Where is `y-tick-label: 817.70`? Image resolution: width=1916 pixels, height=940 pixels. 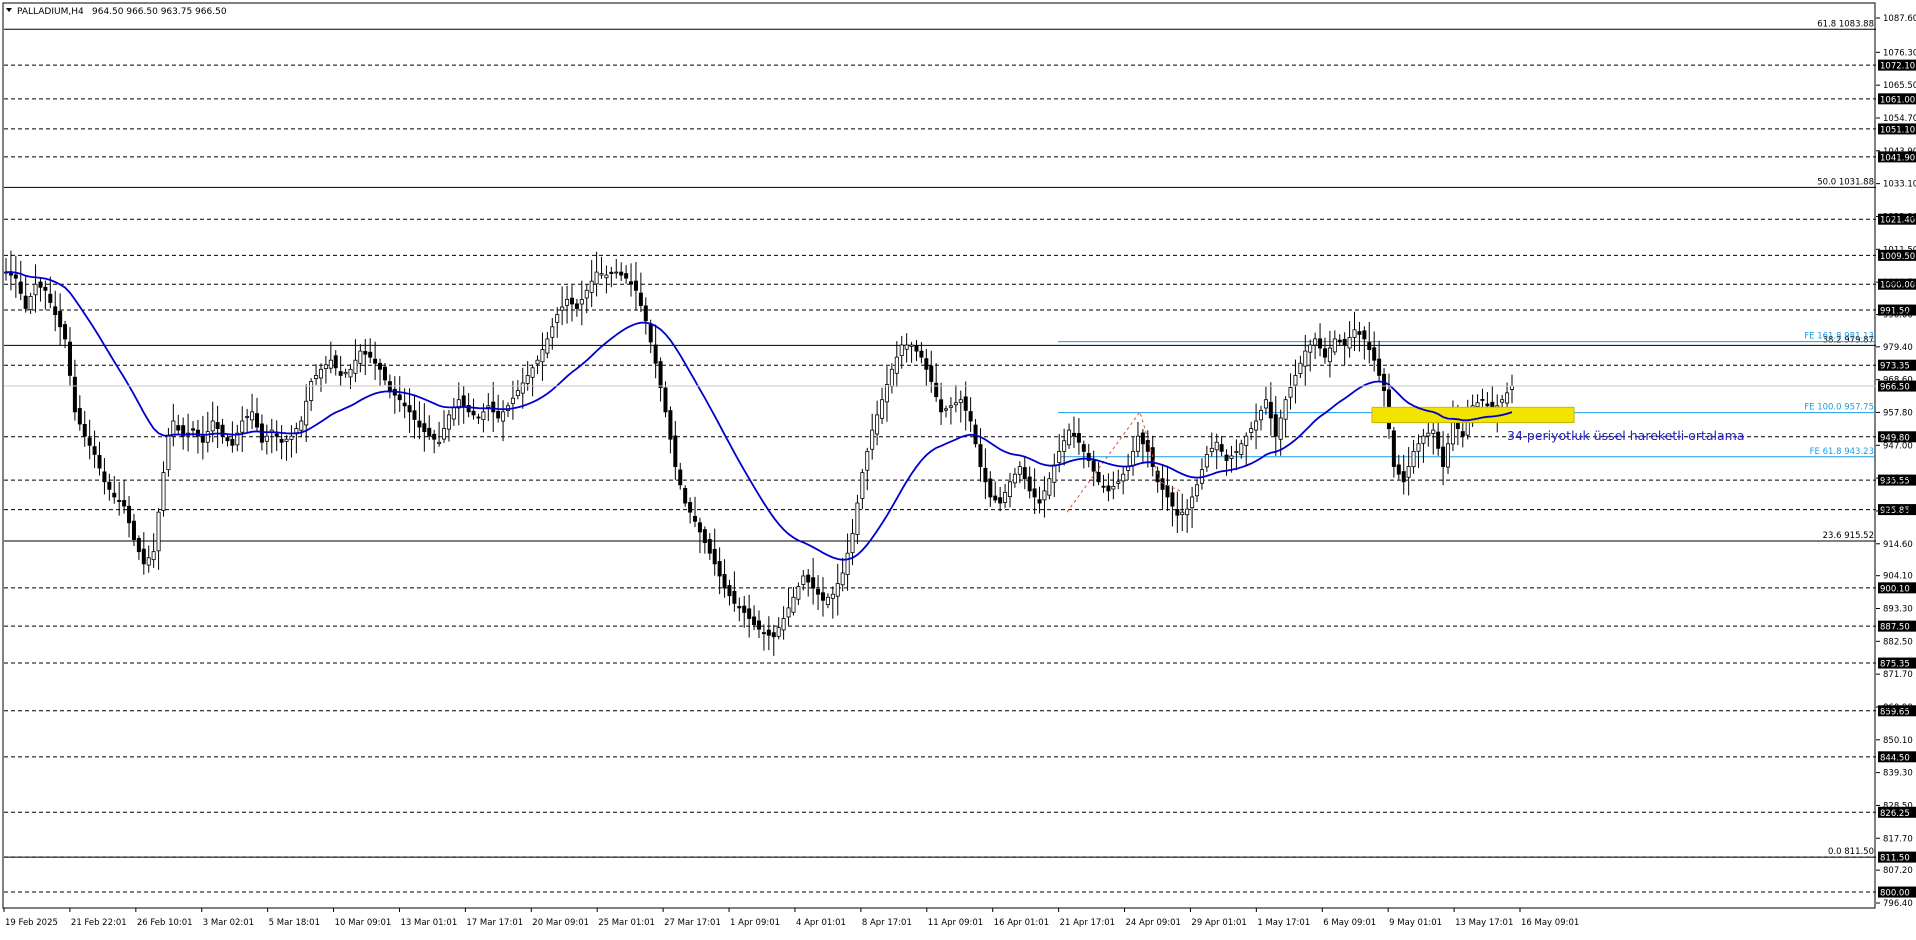 y-tick-label: 817.70 is located at coordinates (1898, 839).